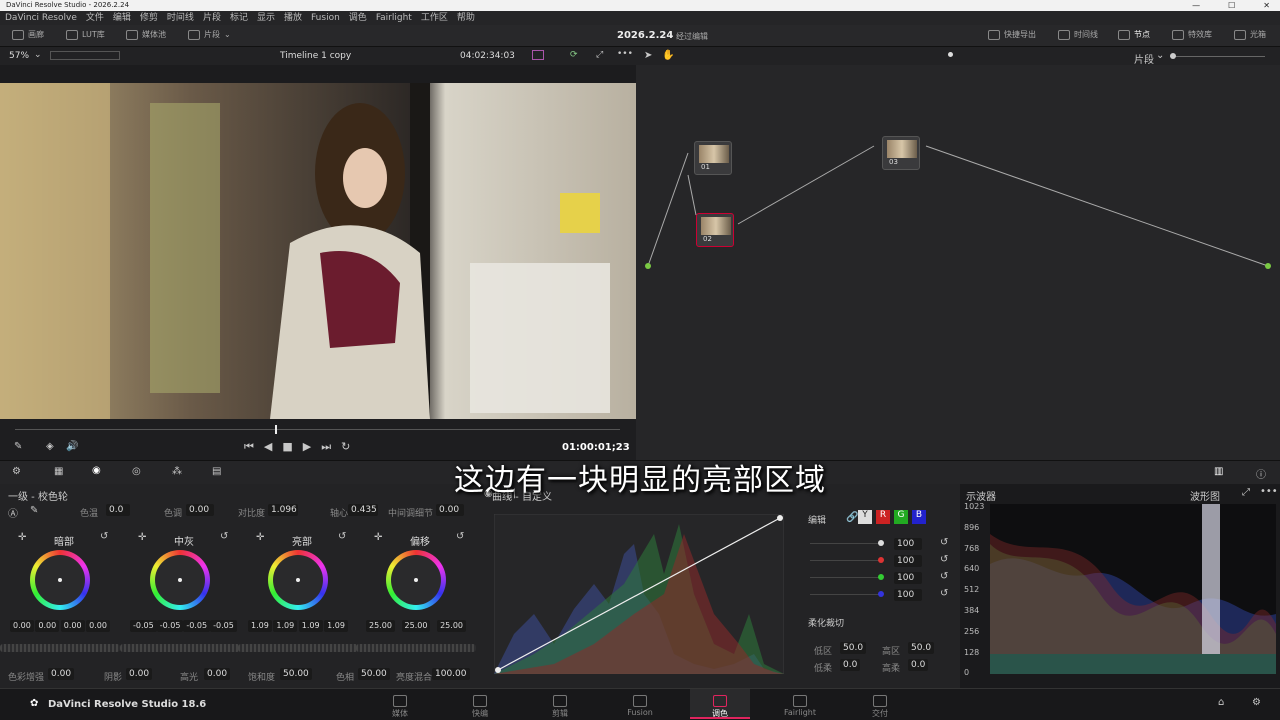 The width and height of the screenshot is (1280, 720). What do you see at coordinates (1134, 34) in the screenshot?
I see `nodes-button: 节点` at bounding box center [1134, 34].